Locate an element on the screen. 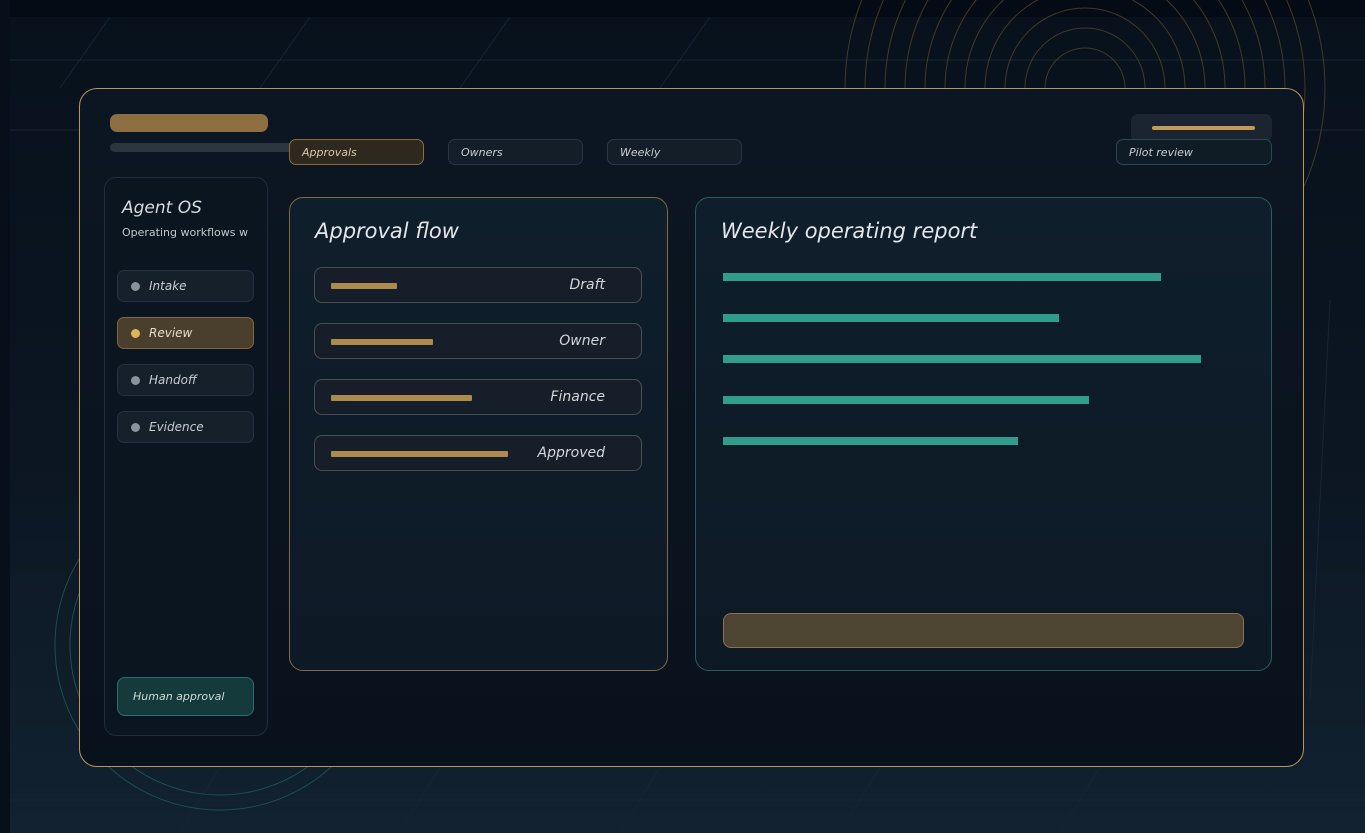 Image resolution: width=1365 pixels, height=833 pixels. approval-step-owner: Owner is located at coordinates (478, 341).